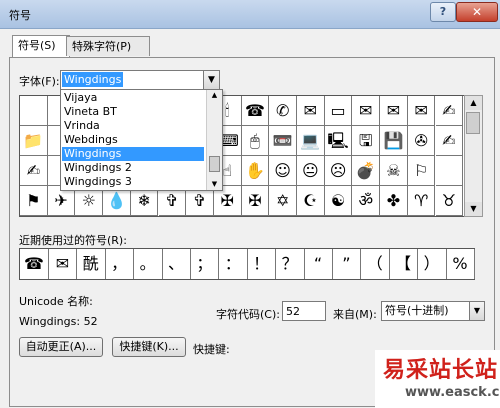  What do you see at coordinates (421, 201) in the screenshot?
I see `symbol-cell: ♈` at bounding box center [421, 201].